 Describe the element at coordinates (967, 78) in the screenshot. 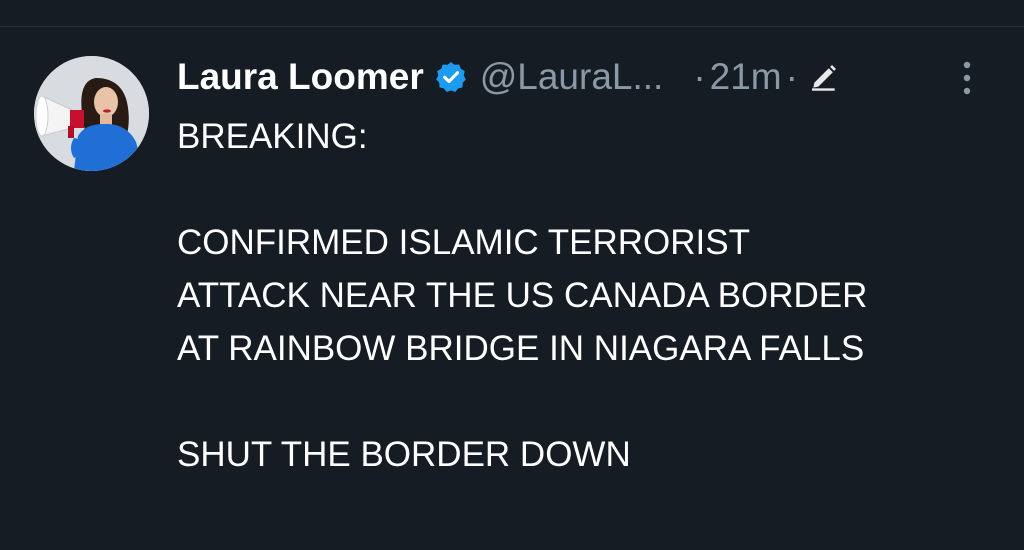

I see `vertical-ellipsis-icon` at that location.